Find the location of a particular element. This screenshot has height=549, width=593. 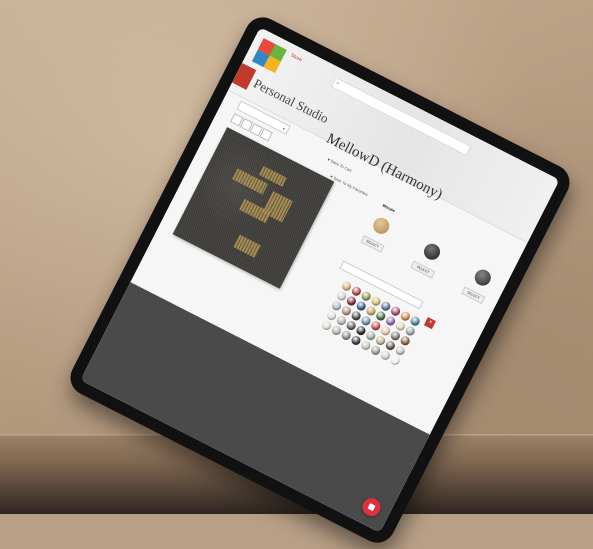

chat-icon is located at coordinates (371, 507).